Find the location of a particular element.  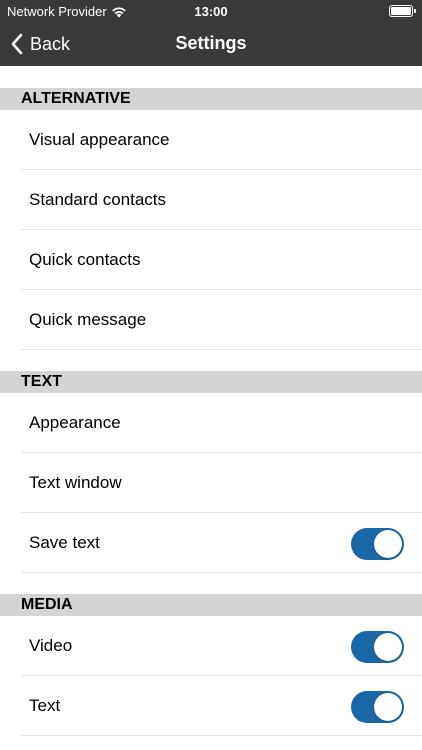

top-bar: Network Provider 13:00 Back Settings is located at coordinates (211, 33).